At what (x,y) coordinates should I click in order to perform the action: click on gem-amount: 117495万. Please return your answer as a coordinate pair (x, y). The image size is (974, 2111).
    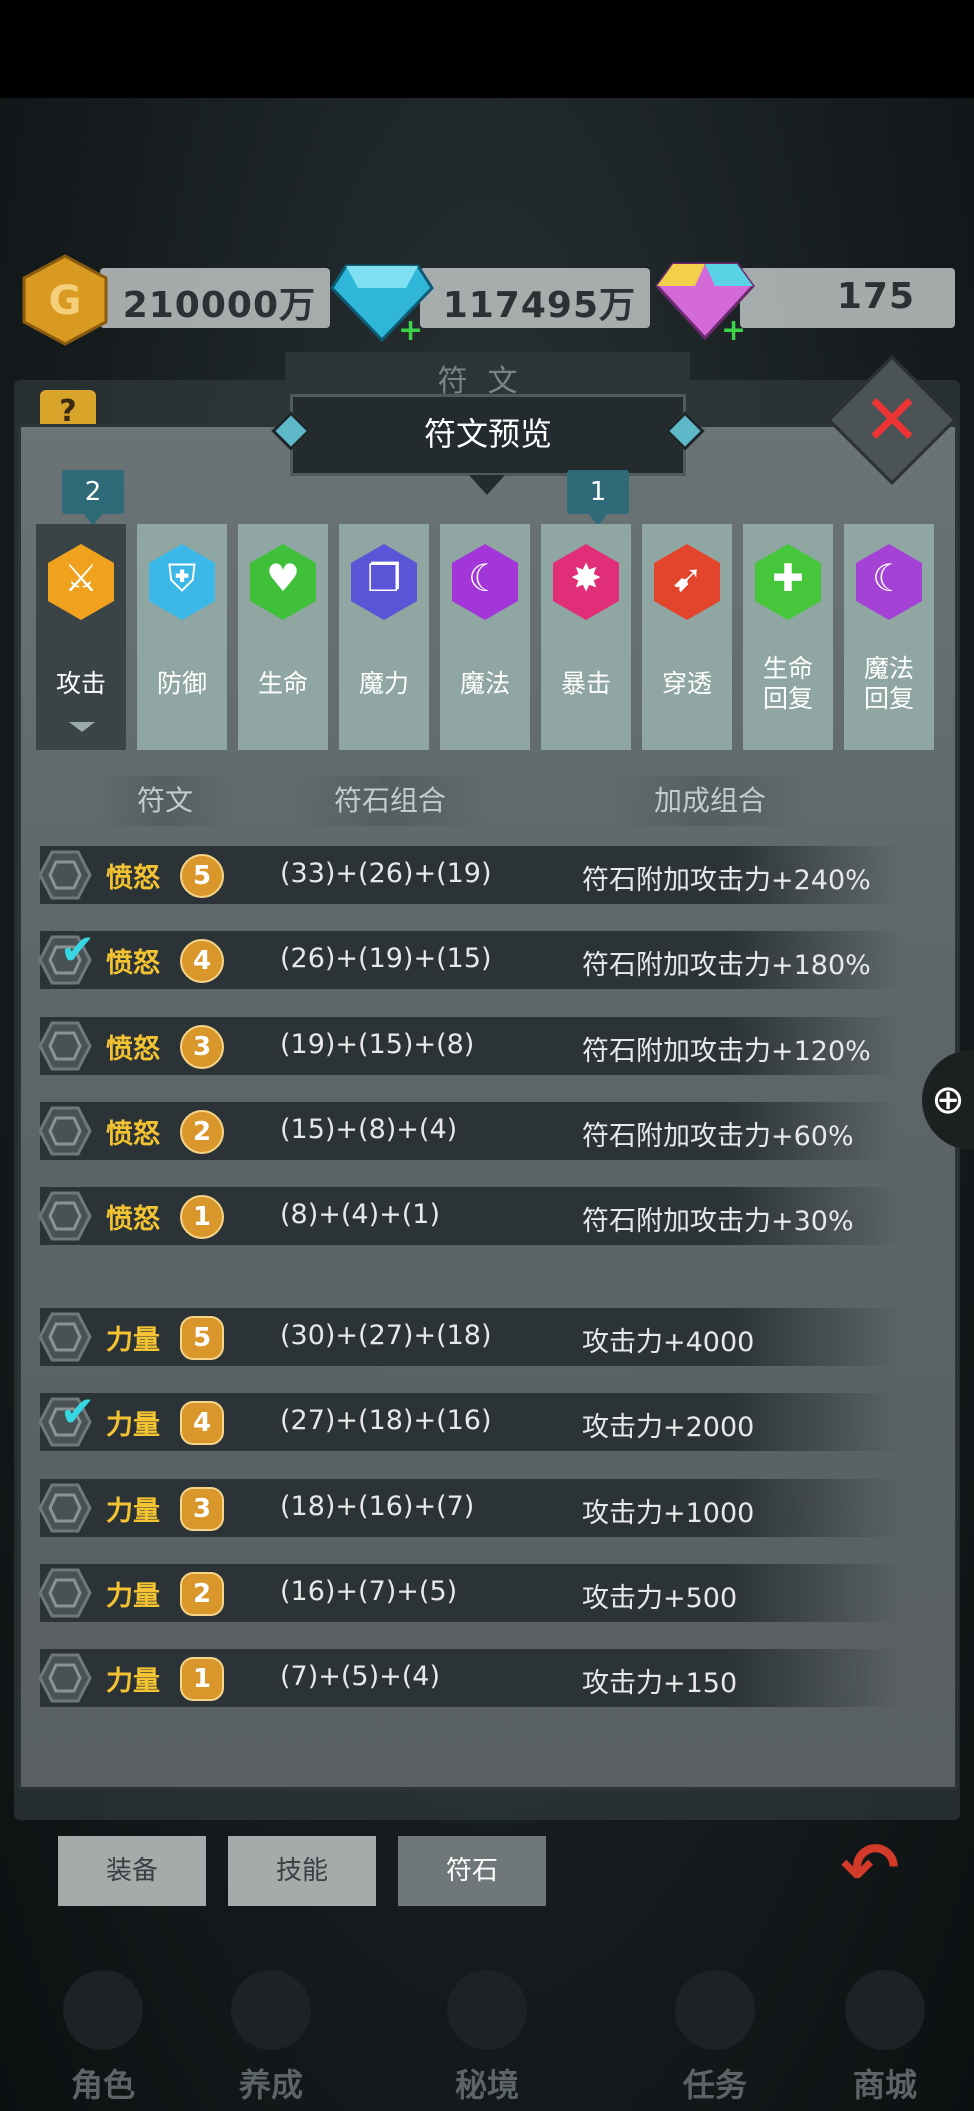
    Looking at the image, I should click on (539, 305).